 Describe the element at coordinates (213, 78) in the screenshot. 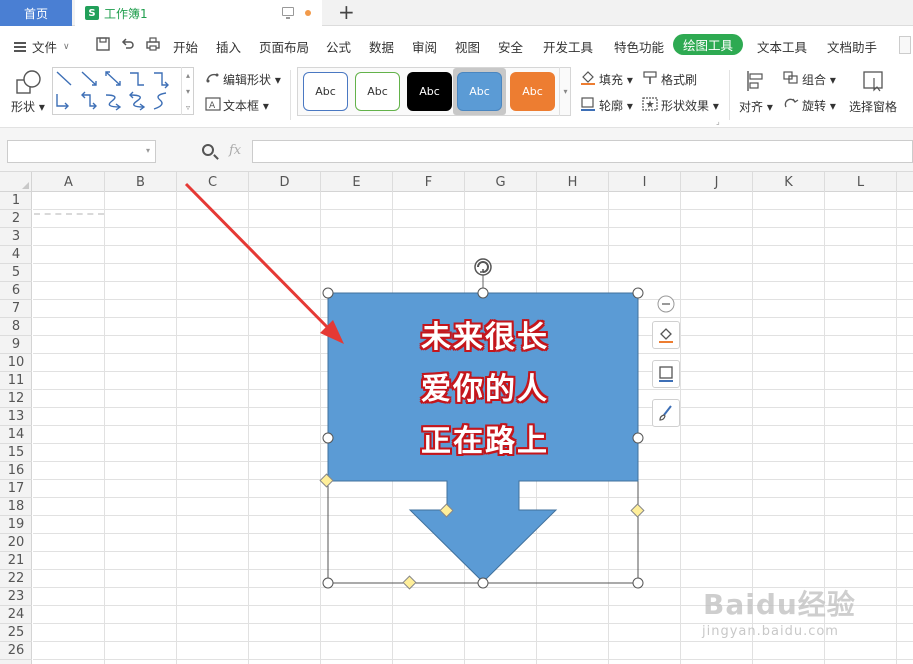

I see `edit-shape-icon` at that location.